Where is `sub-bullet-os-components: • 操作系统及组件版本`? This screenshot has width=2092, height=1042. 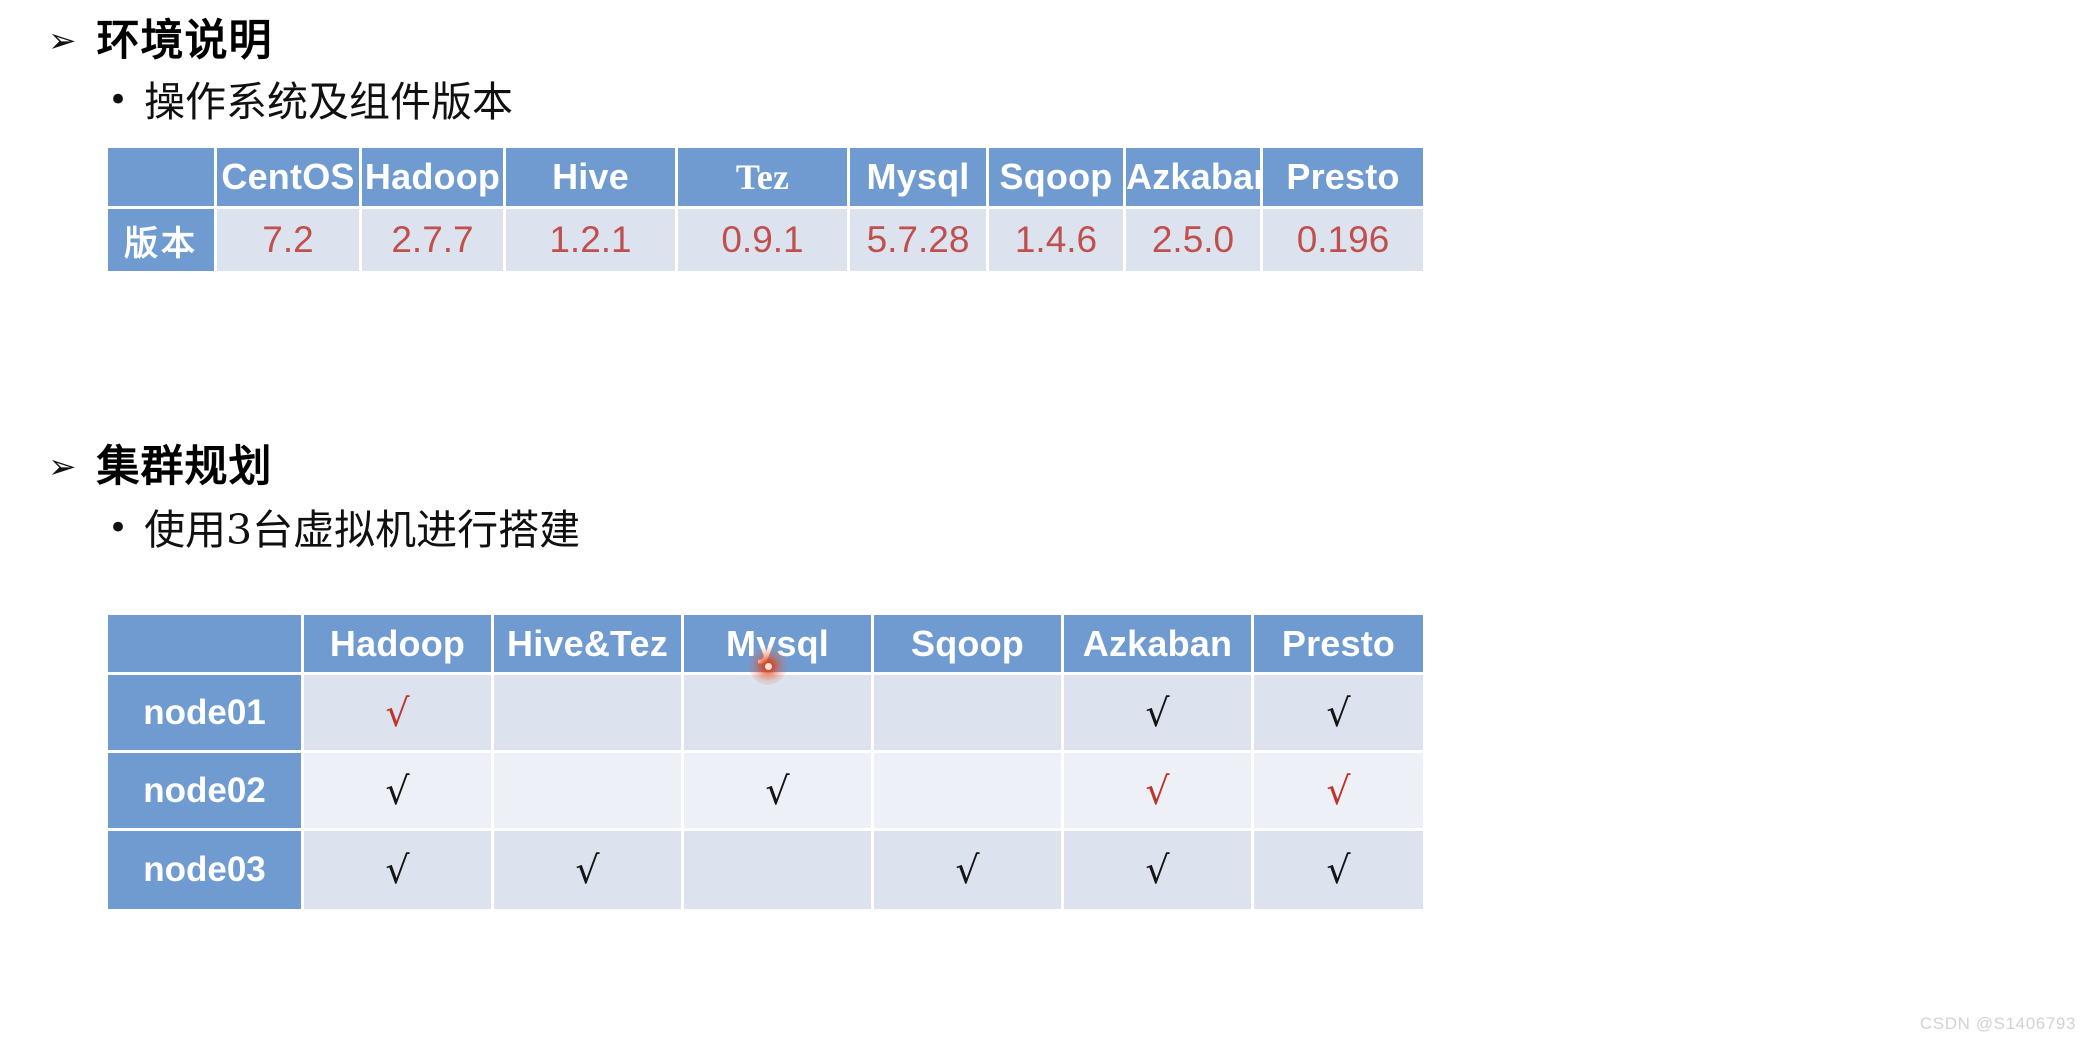 sub-bullet-os-components: • 操作系统及组件版本 is located at coordinates (310, 102).